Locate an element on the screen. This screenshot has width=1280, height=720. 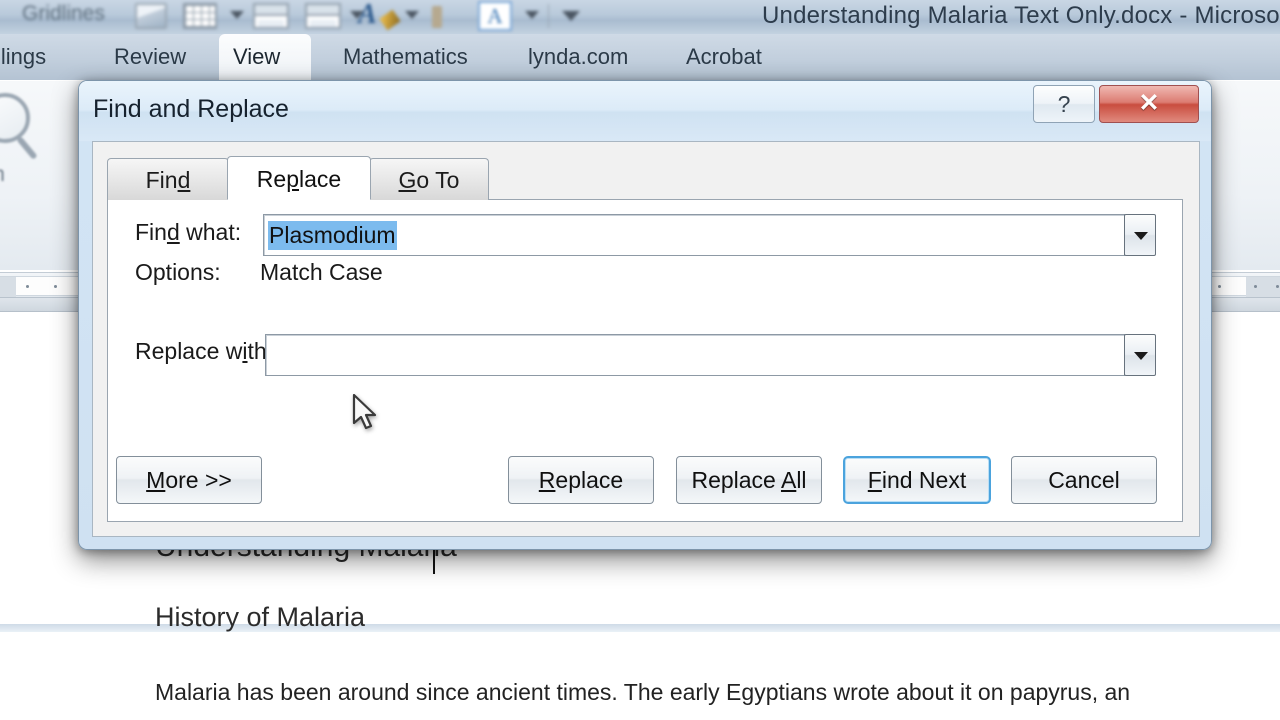
replace-button: Replace is located at coordinates (581, 480).